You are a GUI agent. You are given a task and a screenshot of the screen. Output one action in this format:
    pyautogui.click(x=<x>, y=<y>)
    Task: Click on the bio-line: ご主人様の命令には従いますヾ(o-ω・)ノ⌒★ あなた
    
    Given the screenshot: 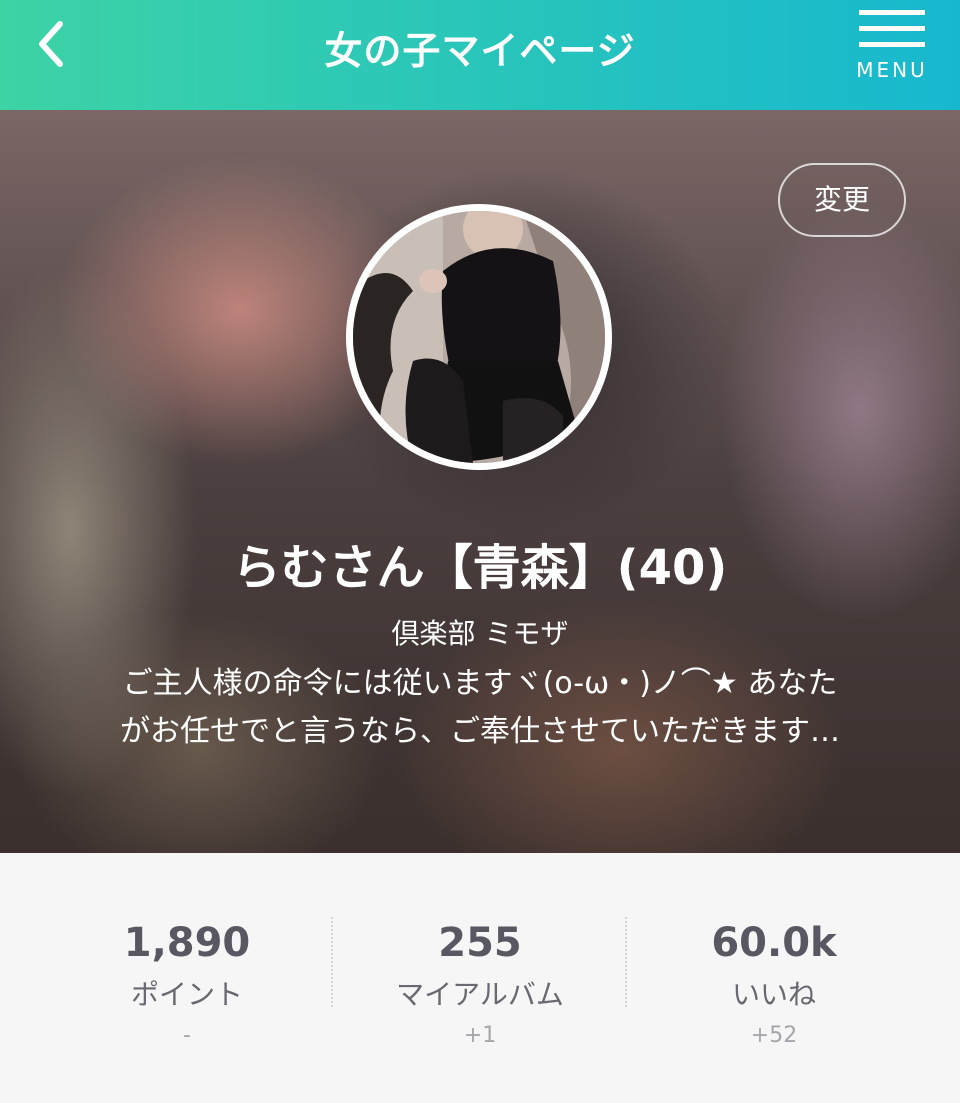 What is the action you would take?
    pyautogui.click(x=480, y=683)
    